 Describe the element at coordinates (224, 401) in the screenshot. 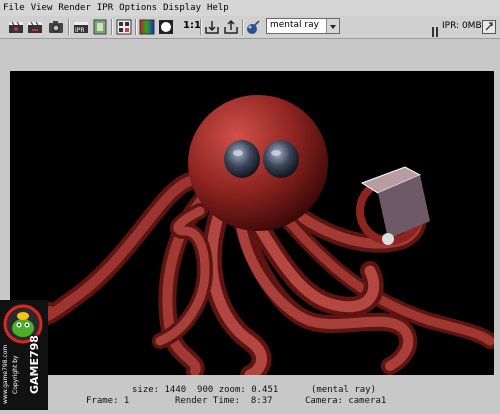

I see `status-render-time: Render Time: 8:37` at that location.